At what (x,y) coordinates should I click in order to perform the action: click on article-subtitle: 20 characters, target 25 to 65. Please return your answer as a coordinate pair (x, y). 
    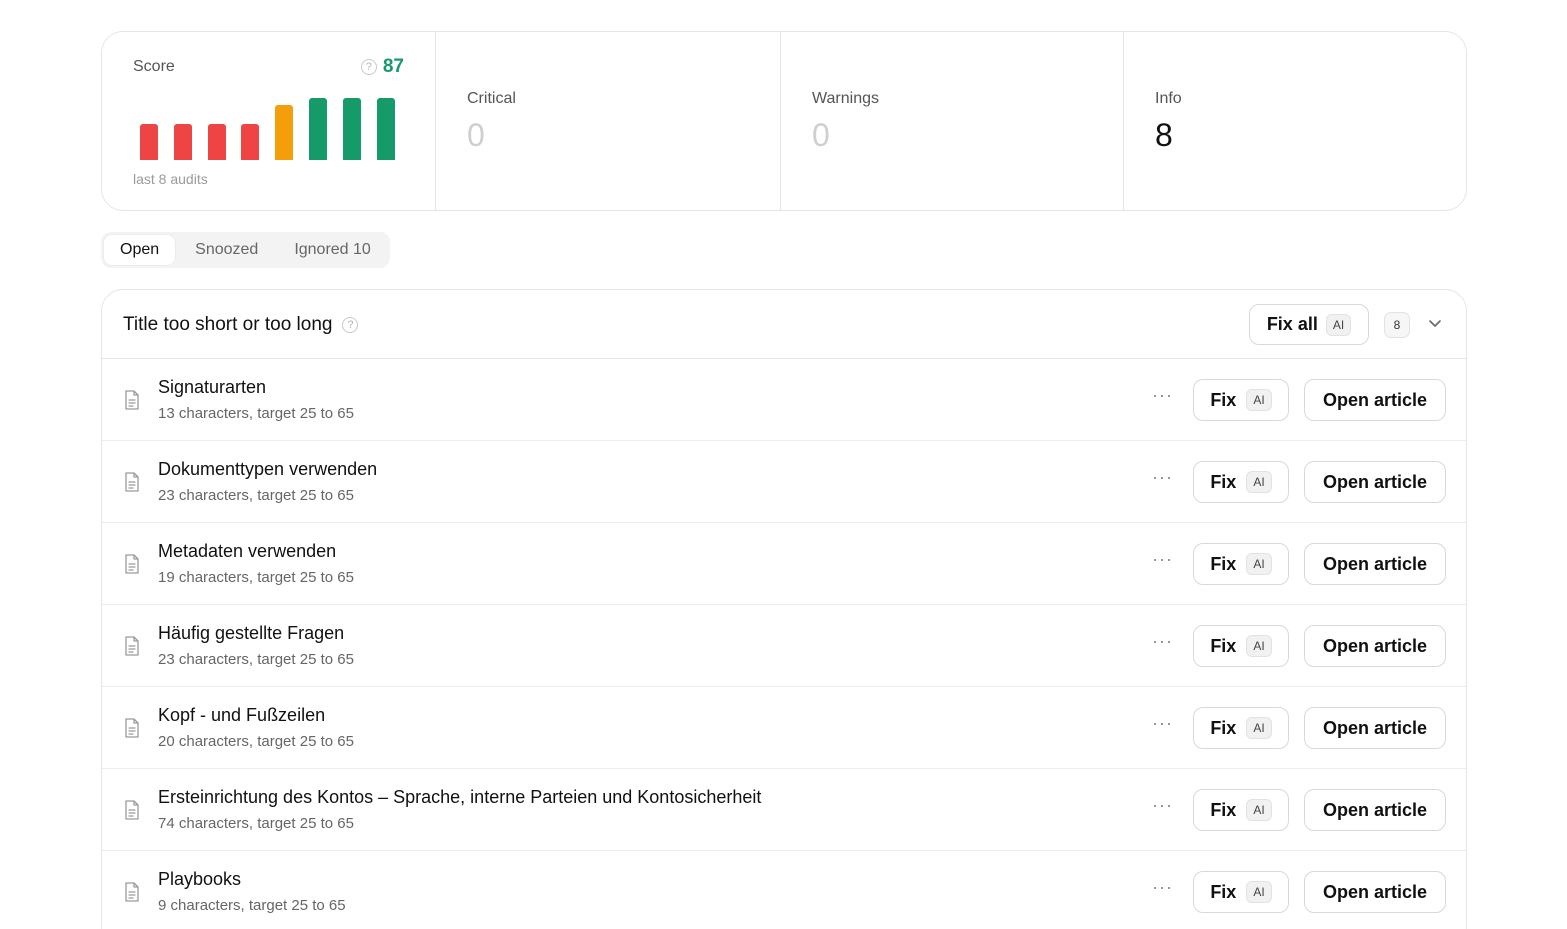
    Looking at the image, I should click on (256, 741).